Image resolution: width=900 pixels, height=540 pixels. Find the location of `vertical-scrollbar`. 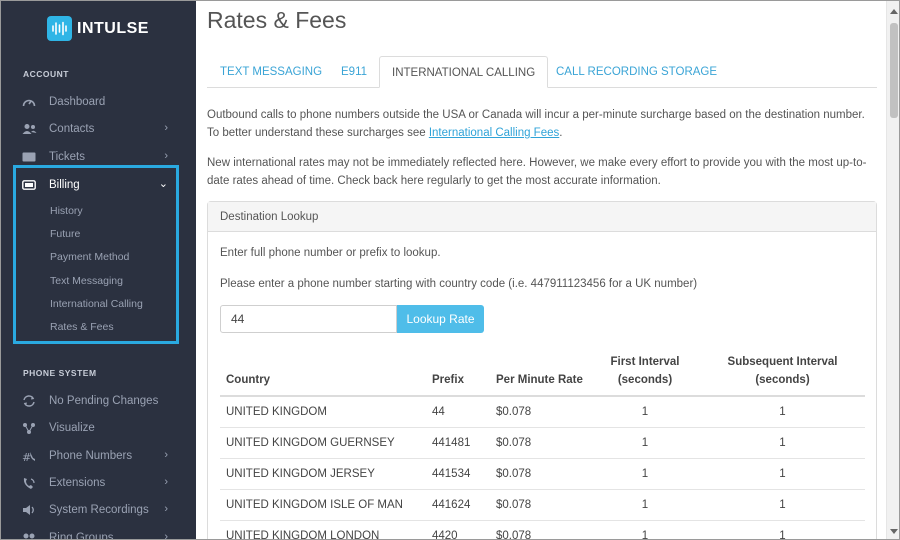

vertical-scrollbar is located at coordinates (892, 270).